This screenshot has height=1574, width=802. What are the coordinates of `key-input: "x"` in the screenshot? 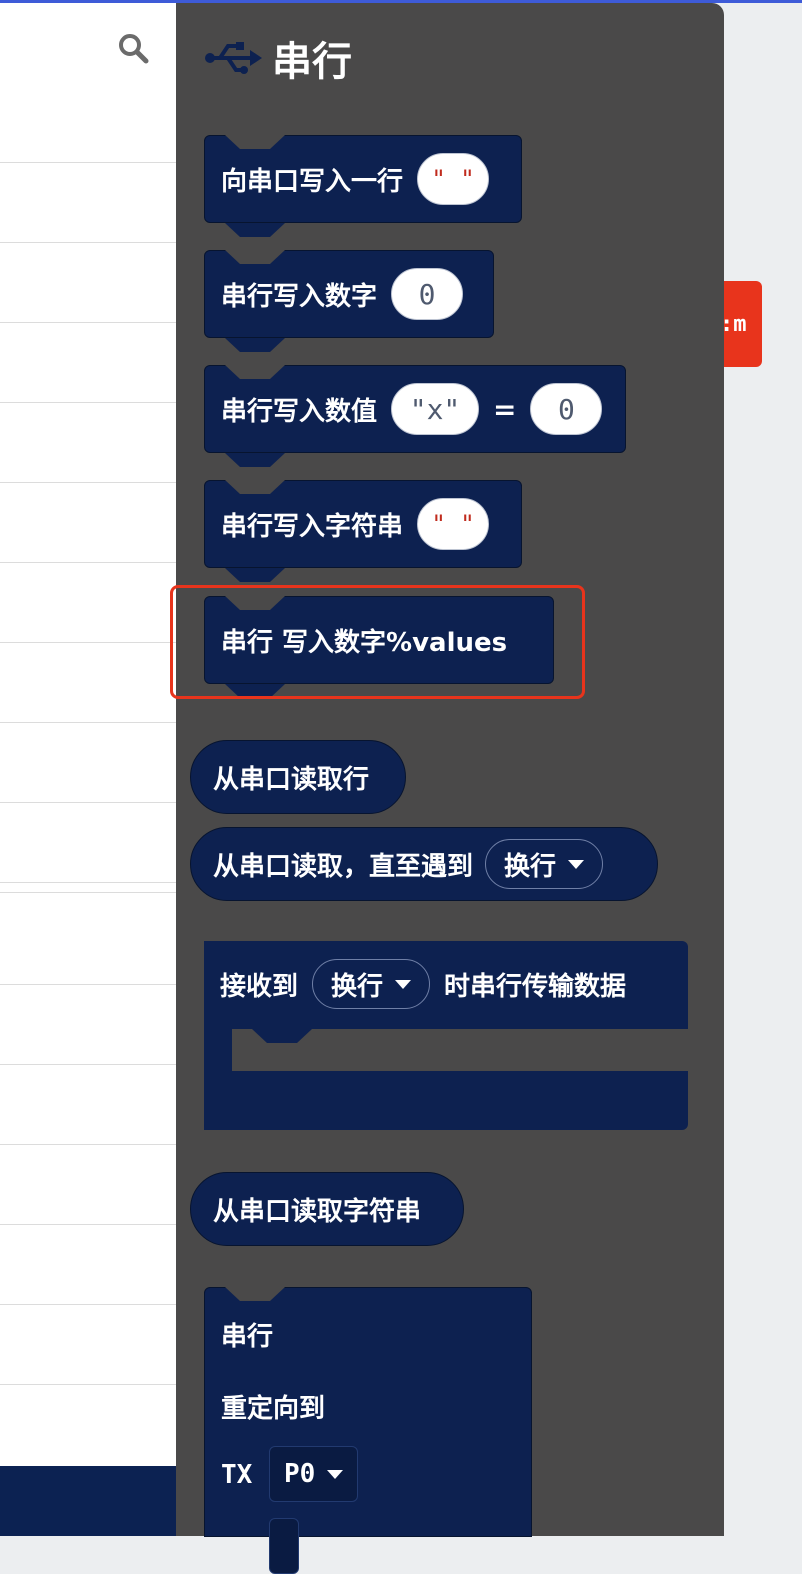 It's located at (435, 409).